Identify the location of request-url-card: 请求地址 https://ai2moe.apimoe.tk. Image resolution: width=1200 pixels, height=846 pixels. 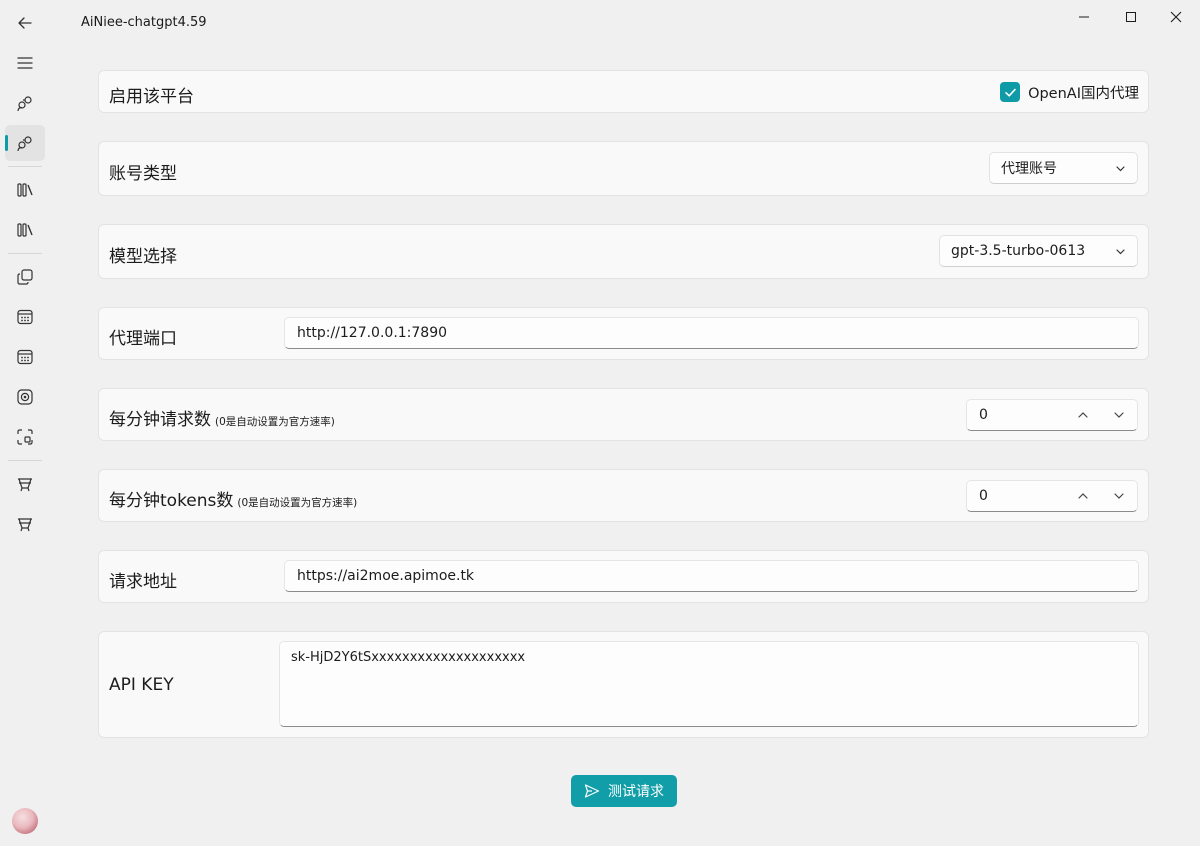
(623, 576).